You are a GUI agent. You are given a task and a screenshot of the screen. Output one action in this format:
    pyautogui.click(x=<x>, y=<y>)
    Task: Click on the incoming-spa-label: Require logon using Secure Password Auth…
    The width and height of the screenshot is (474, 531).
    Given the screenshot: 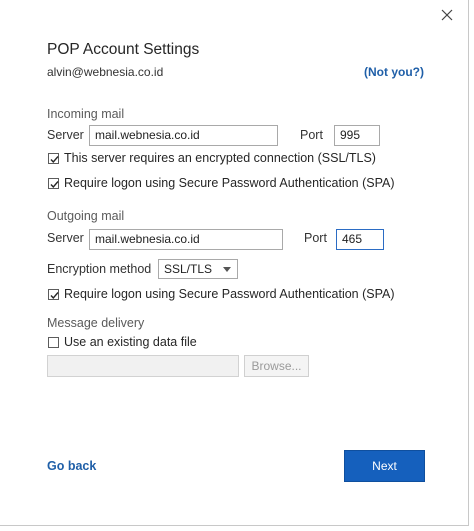 What is the action you would take?
    pyautogui.click(x=229, y=183)
    